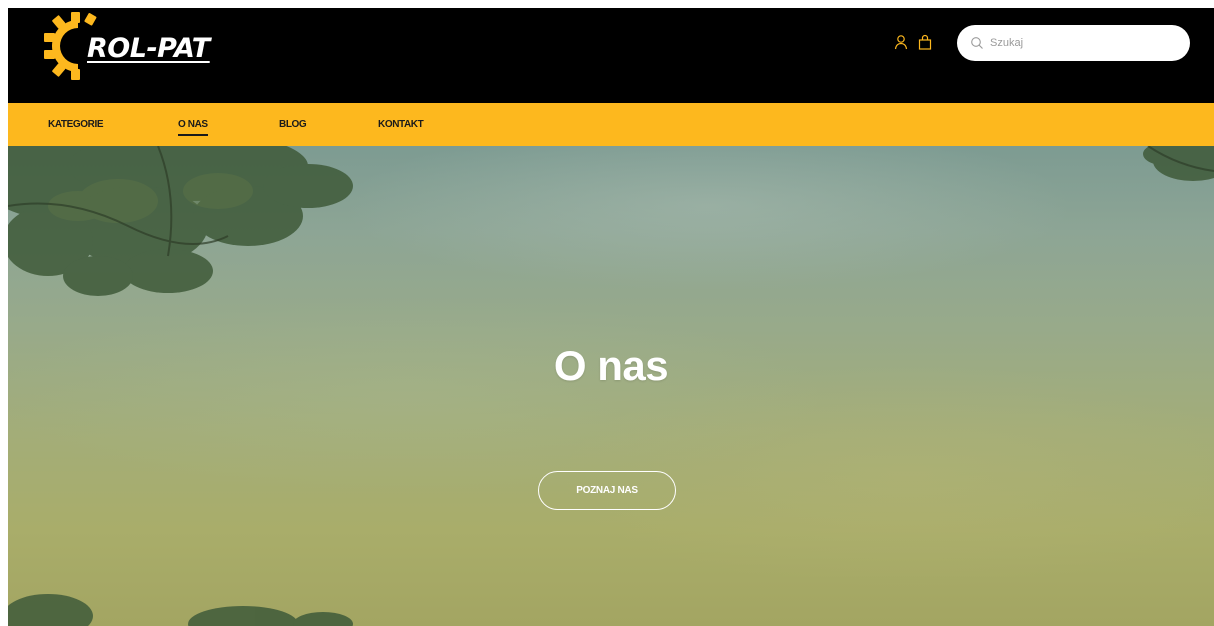 The width and height of the screenshot is (1214, 626). What do you see at coordinates (401, 124) in the screenshot?
I see `nav-item-kontakt: KONTAKT` at bounding box center [401, 124].